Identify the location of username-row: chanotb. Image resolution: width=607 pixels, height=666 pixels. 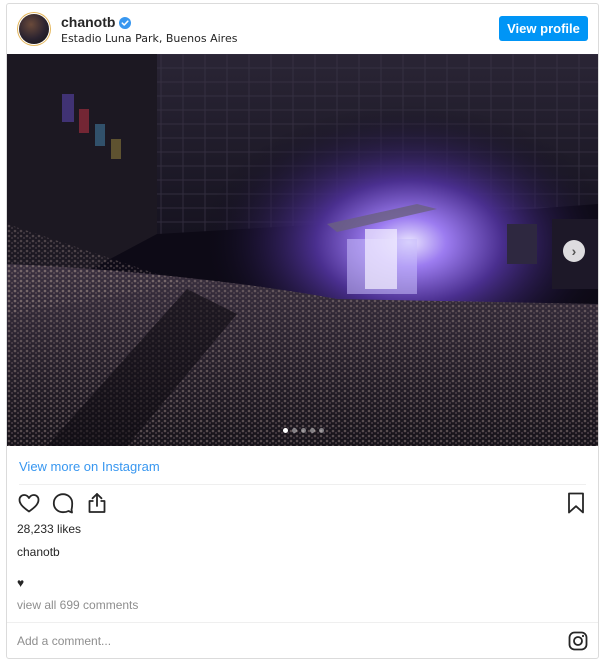
(96, 22).